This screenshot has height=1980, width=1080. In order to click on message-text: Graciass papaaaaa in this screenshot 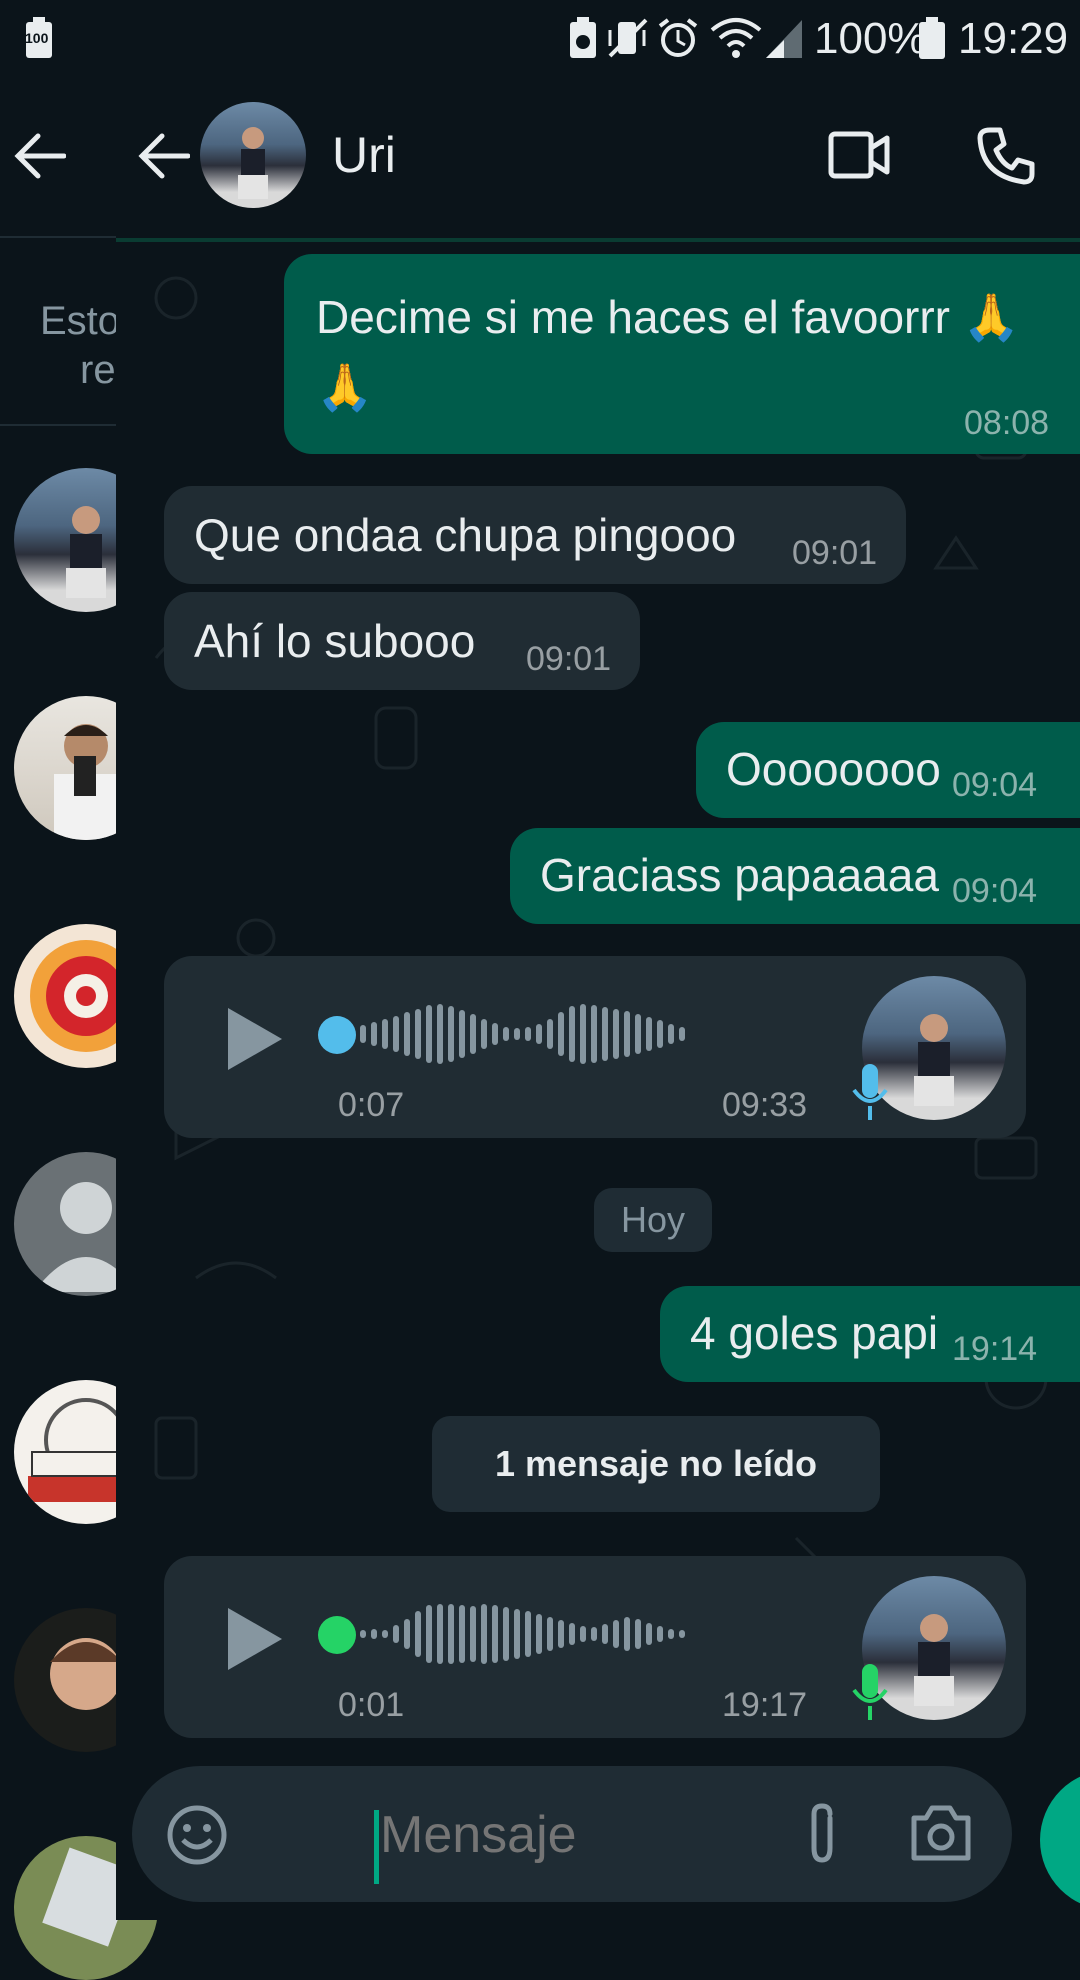, I will do `click(739, 875)`.